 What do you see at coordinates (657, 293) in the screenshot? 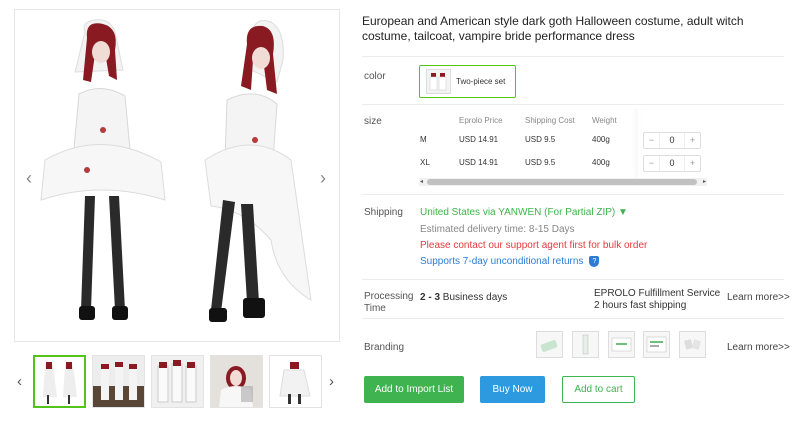
I see `service-name: EPROLO Fulfillment Service` at bounding box center [657, 293].